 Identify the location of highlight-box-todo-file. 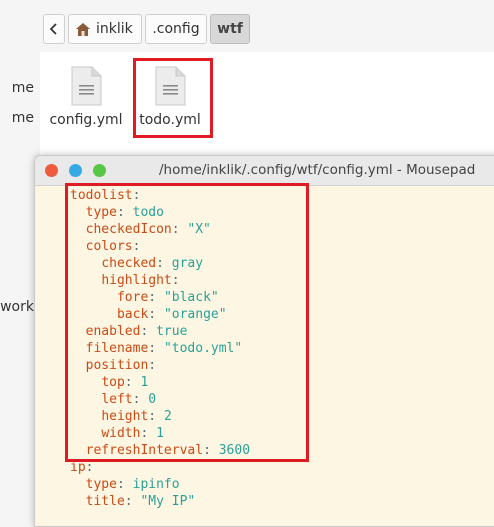
(173, 98).